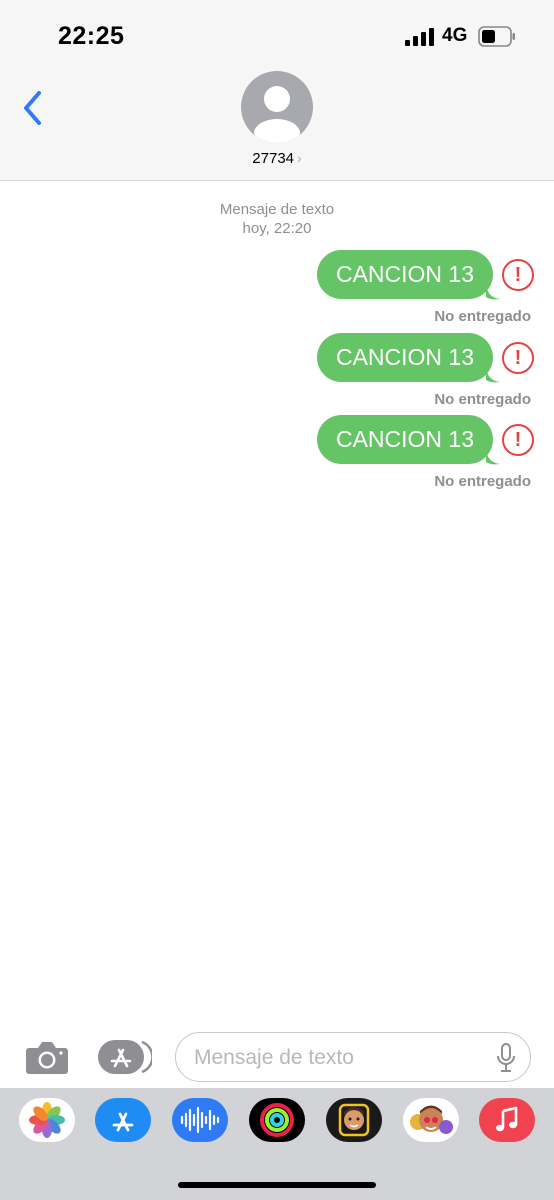  What do you see at coordinates (274, 1057) in the screenshot?
I see `message-input-placeholder: Mensaje de texto` at bounding box center [274, 1057].